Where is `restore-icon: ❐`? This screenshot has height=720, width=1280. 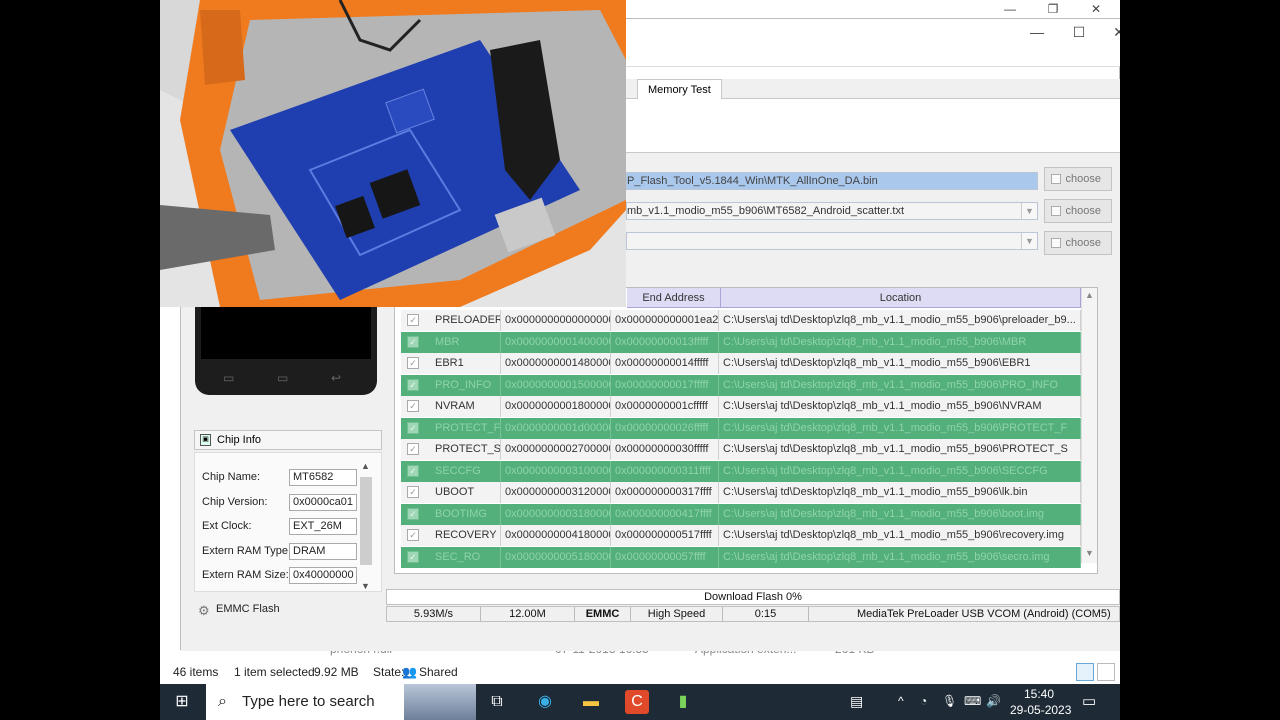
restore-icon: ❐ is located at coordinates (1053, 9).